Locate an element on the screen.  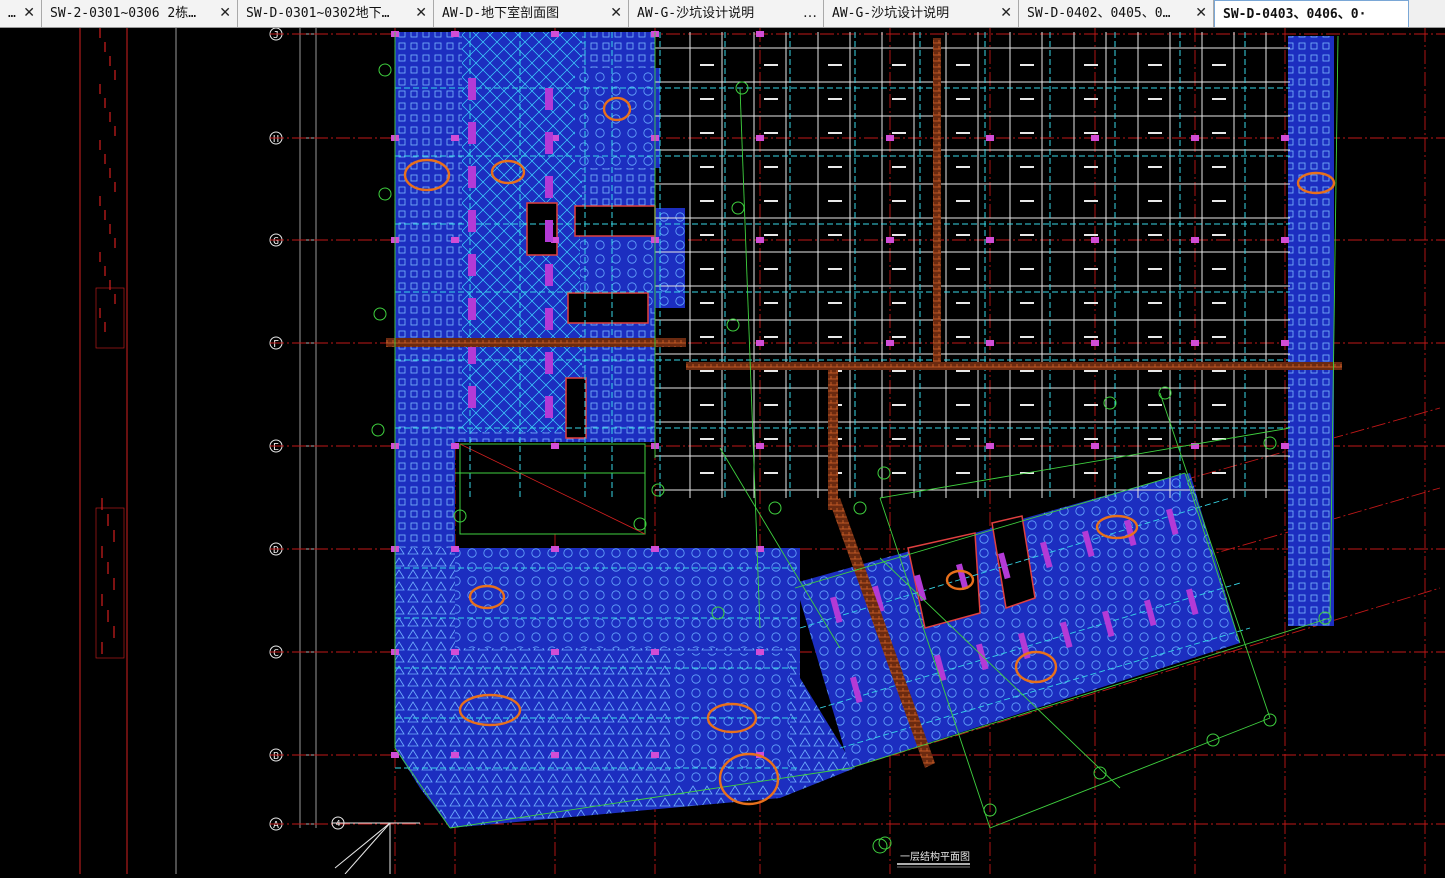
grid-label: B is located at coordinates (276, 756).